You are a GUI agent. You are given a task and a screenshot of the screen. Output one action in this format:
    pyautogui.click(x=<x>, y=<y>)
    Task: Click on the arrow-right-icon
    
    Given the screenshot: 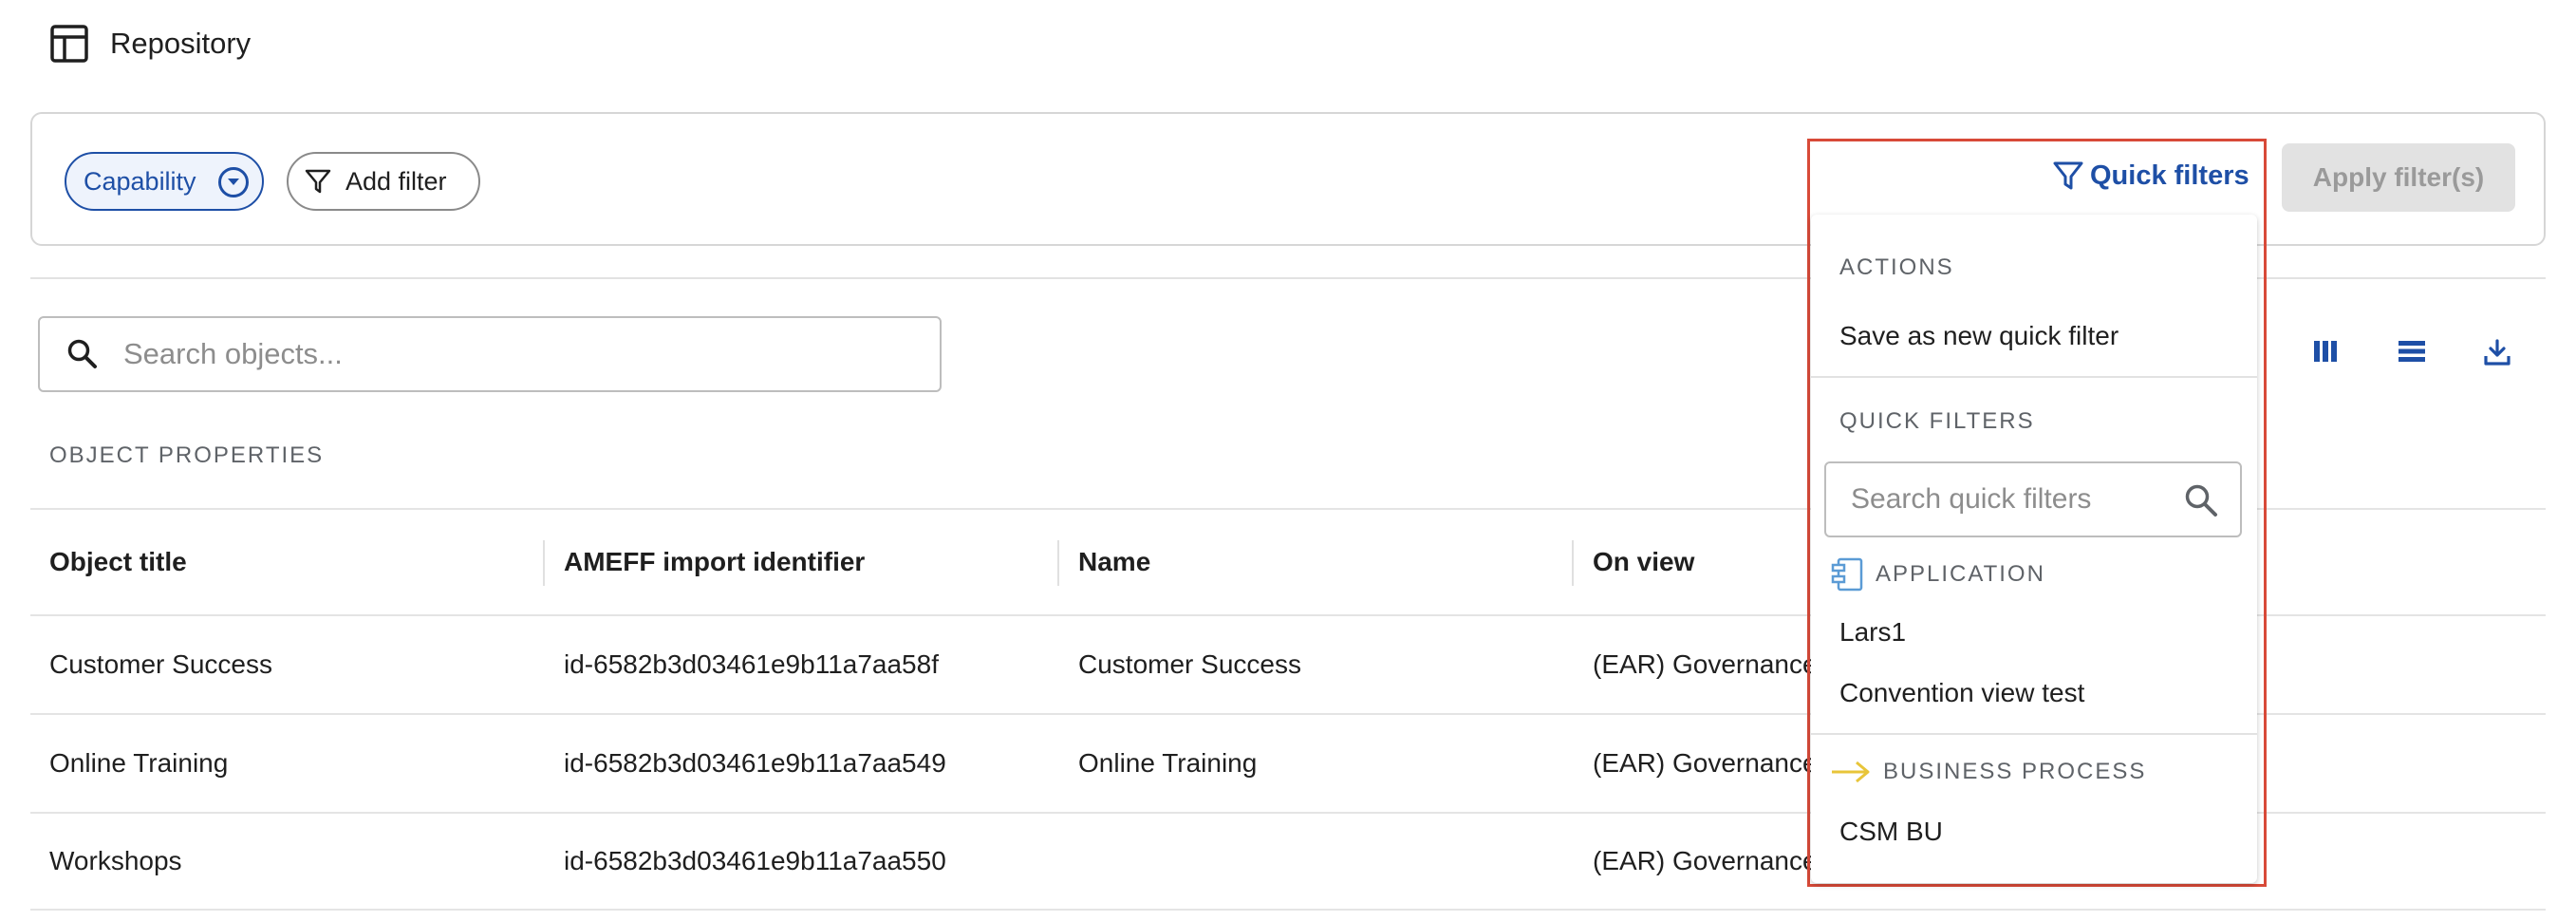 What is the action you would take?
    pyautogui.click(x=1851, y=772)
    